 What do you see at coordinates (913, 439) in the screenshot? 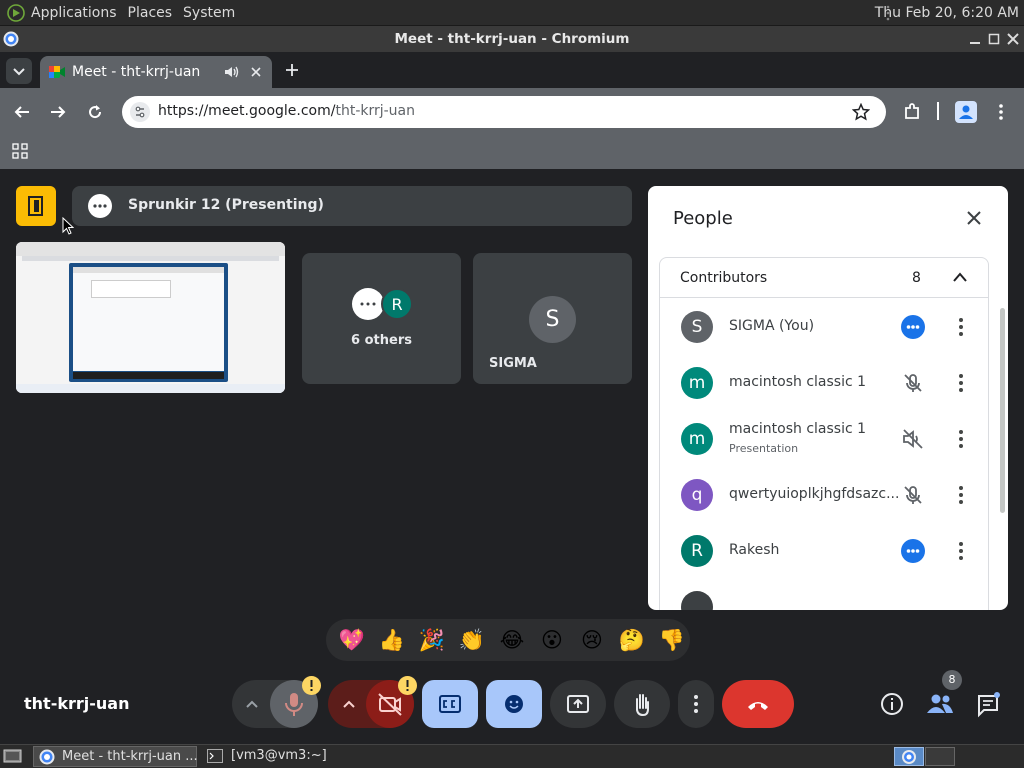
I see `volume-off-icon` at bounding box center [913, 439].